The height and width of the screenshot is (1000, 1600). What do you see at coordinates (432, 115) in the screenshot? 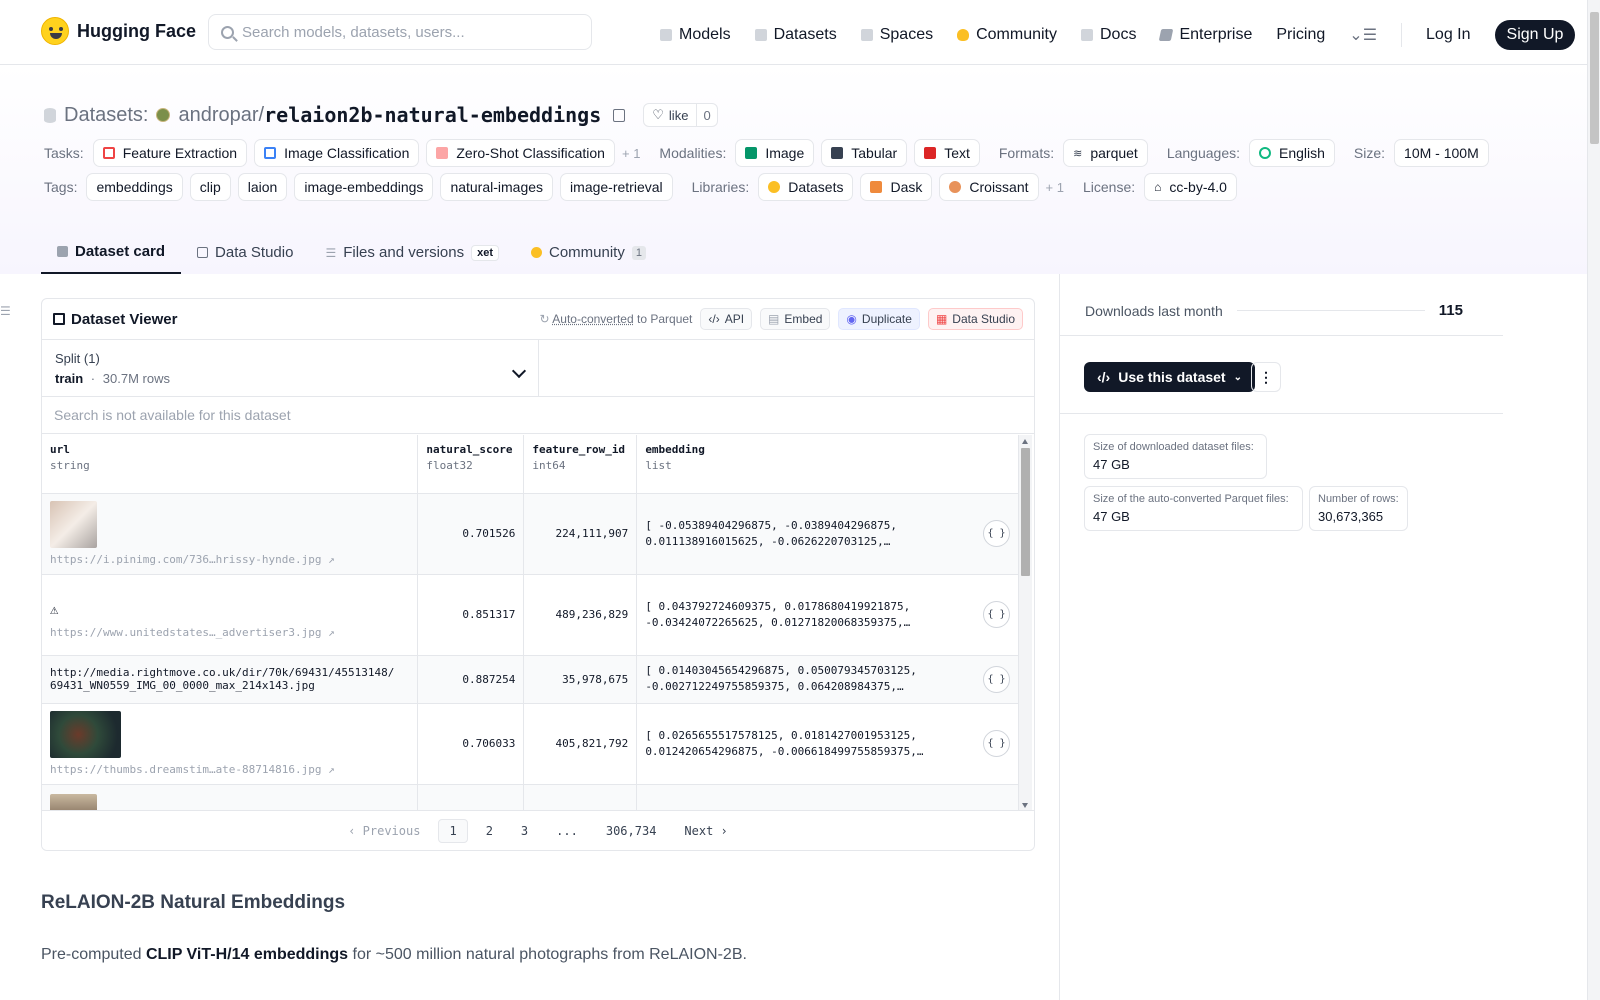
I see `repo-name: relaion2b-natural-embeddings` at bounding box center [432, 115].